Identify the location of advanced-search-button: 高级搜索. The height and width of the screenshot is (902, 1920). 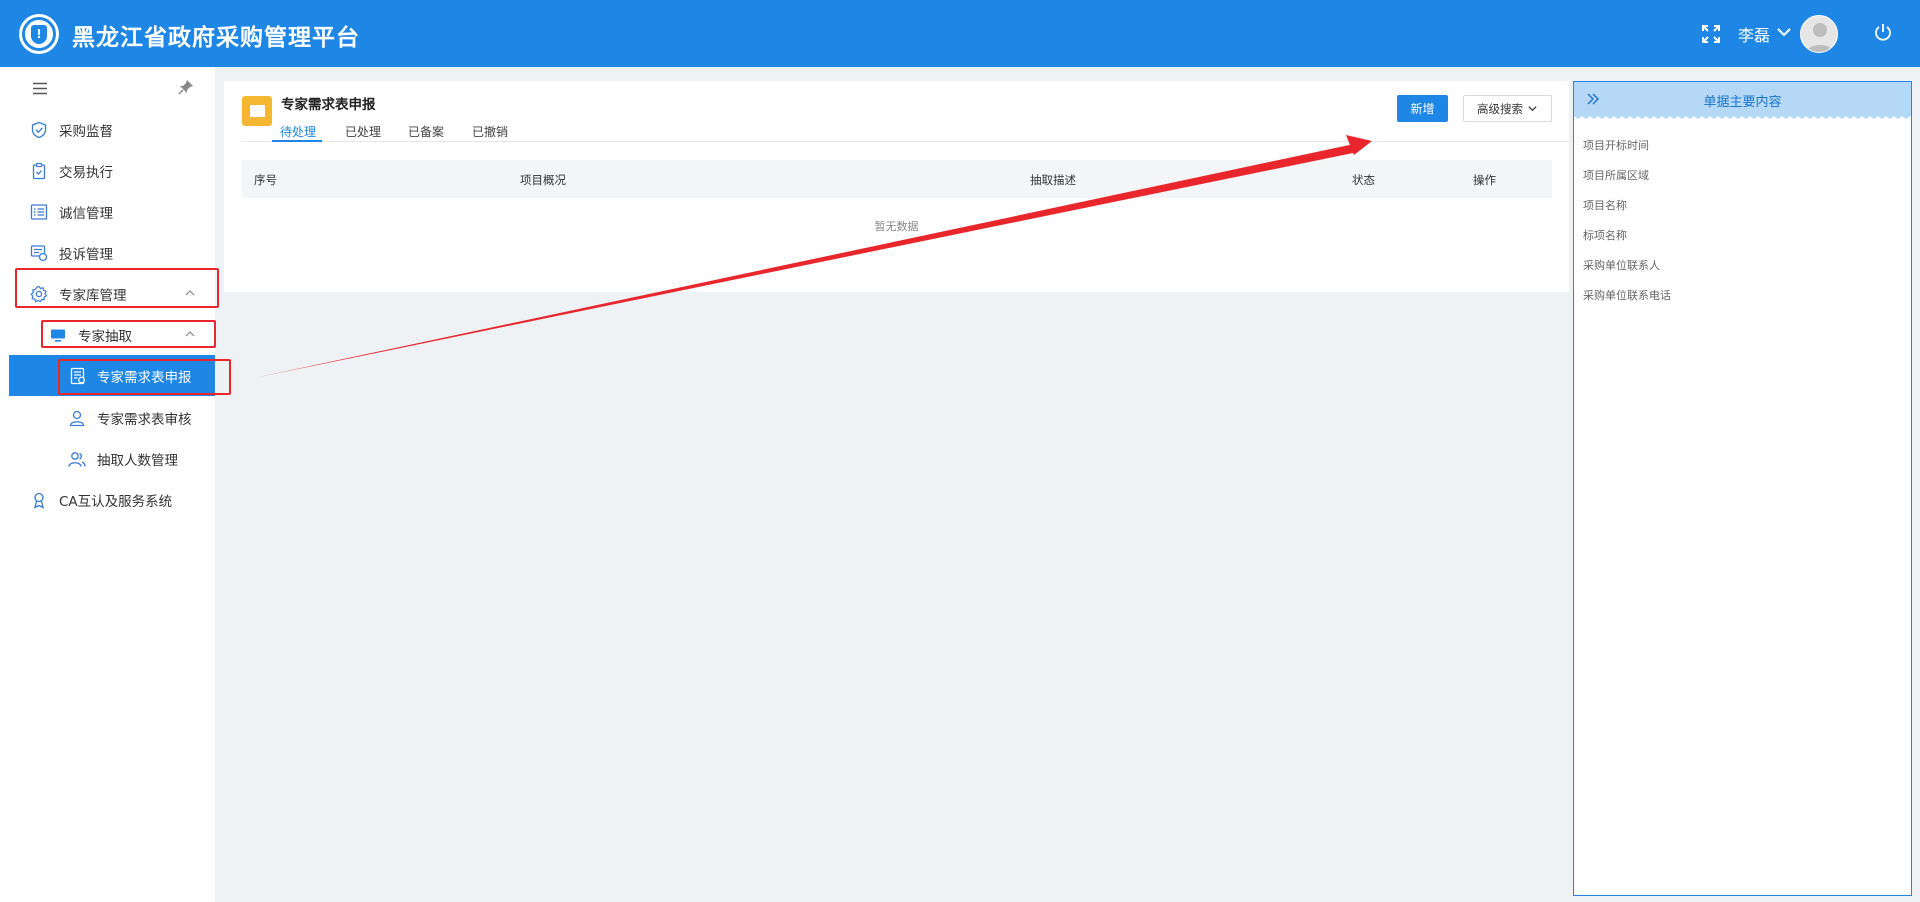
(1507, 108).